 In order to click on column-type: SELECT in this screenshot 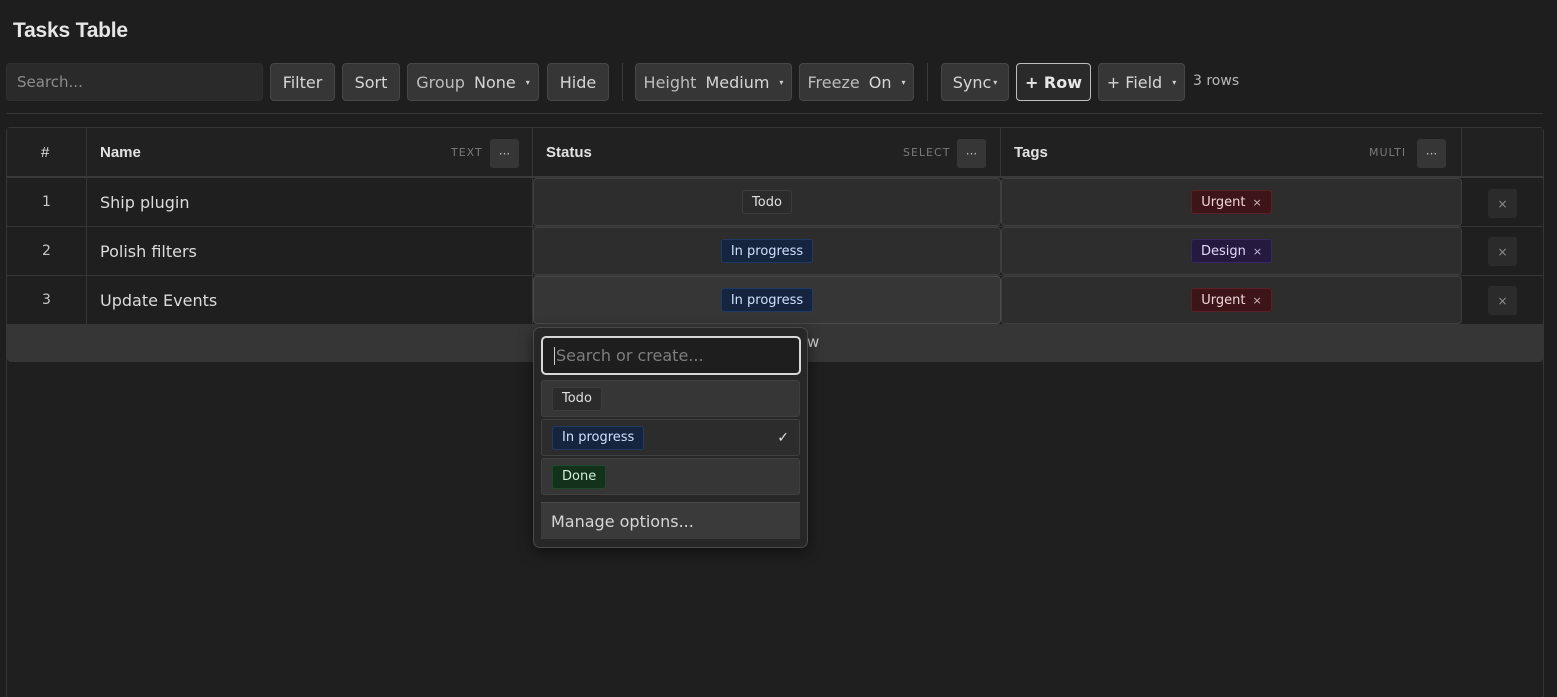, I will do `click(927, 152)`.